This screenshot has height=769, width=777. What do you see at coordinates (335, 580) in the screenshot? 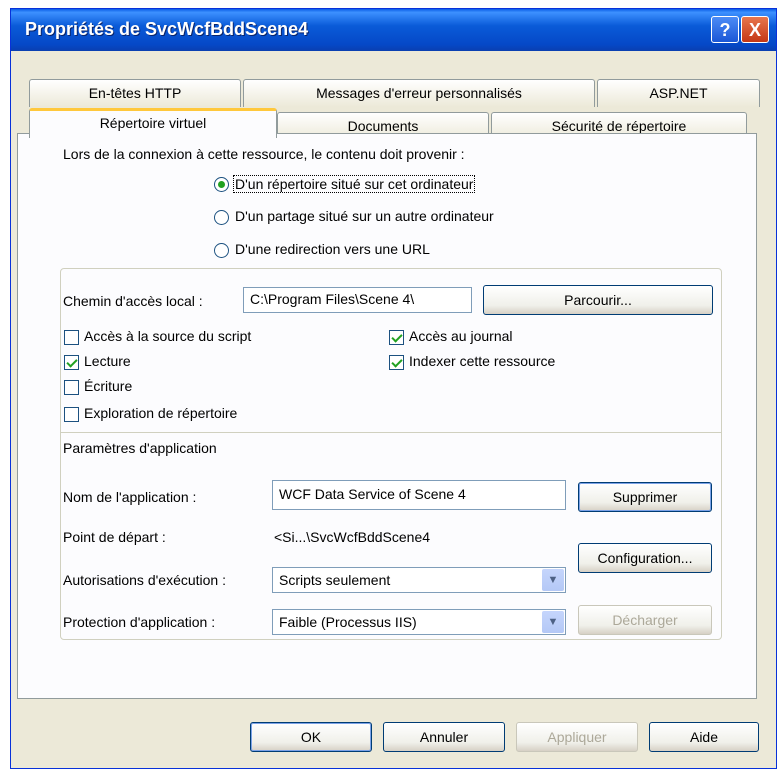
I see `exec-permissions-value: Scripts seulement` at bounding box center [335, 580].